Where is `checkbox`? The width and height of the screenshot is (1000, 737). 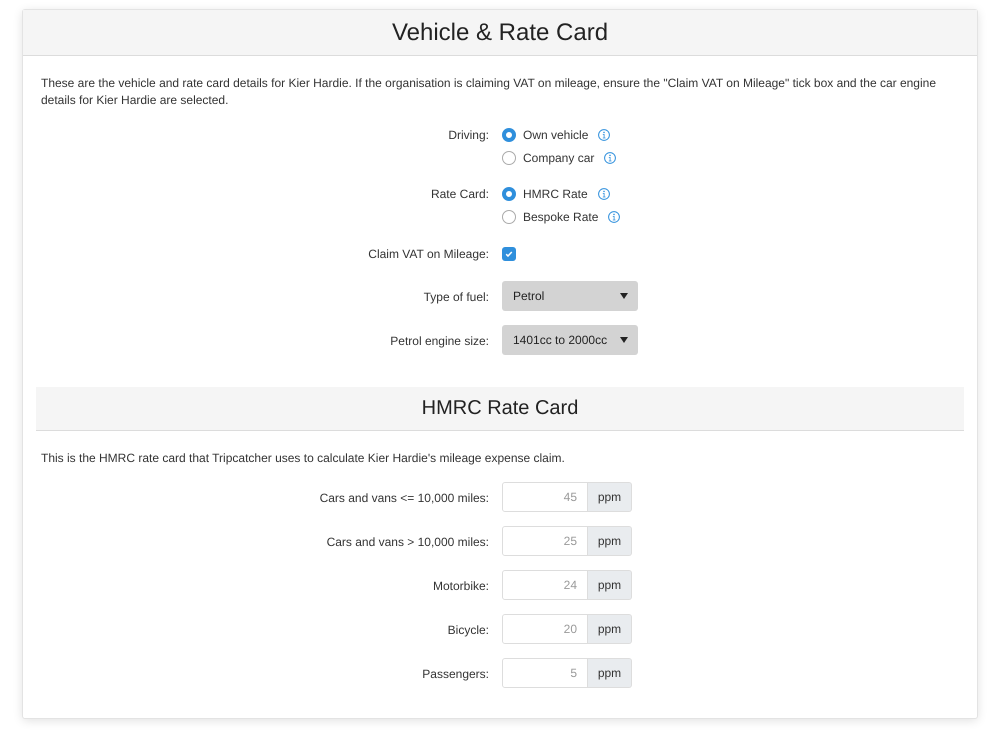 checkbox is located at coordinates (509, 253).